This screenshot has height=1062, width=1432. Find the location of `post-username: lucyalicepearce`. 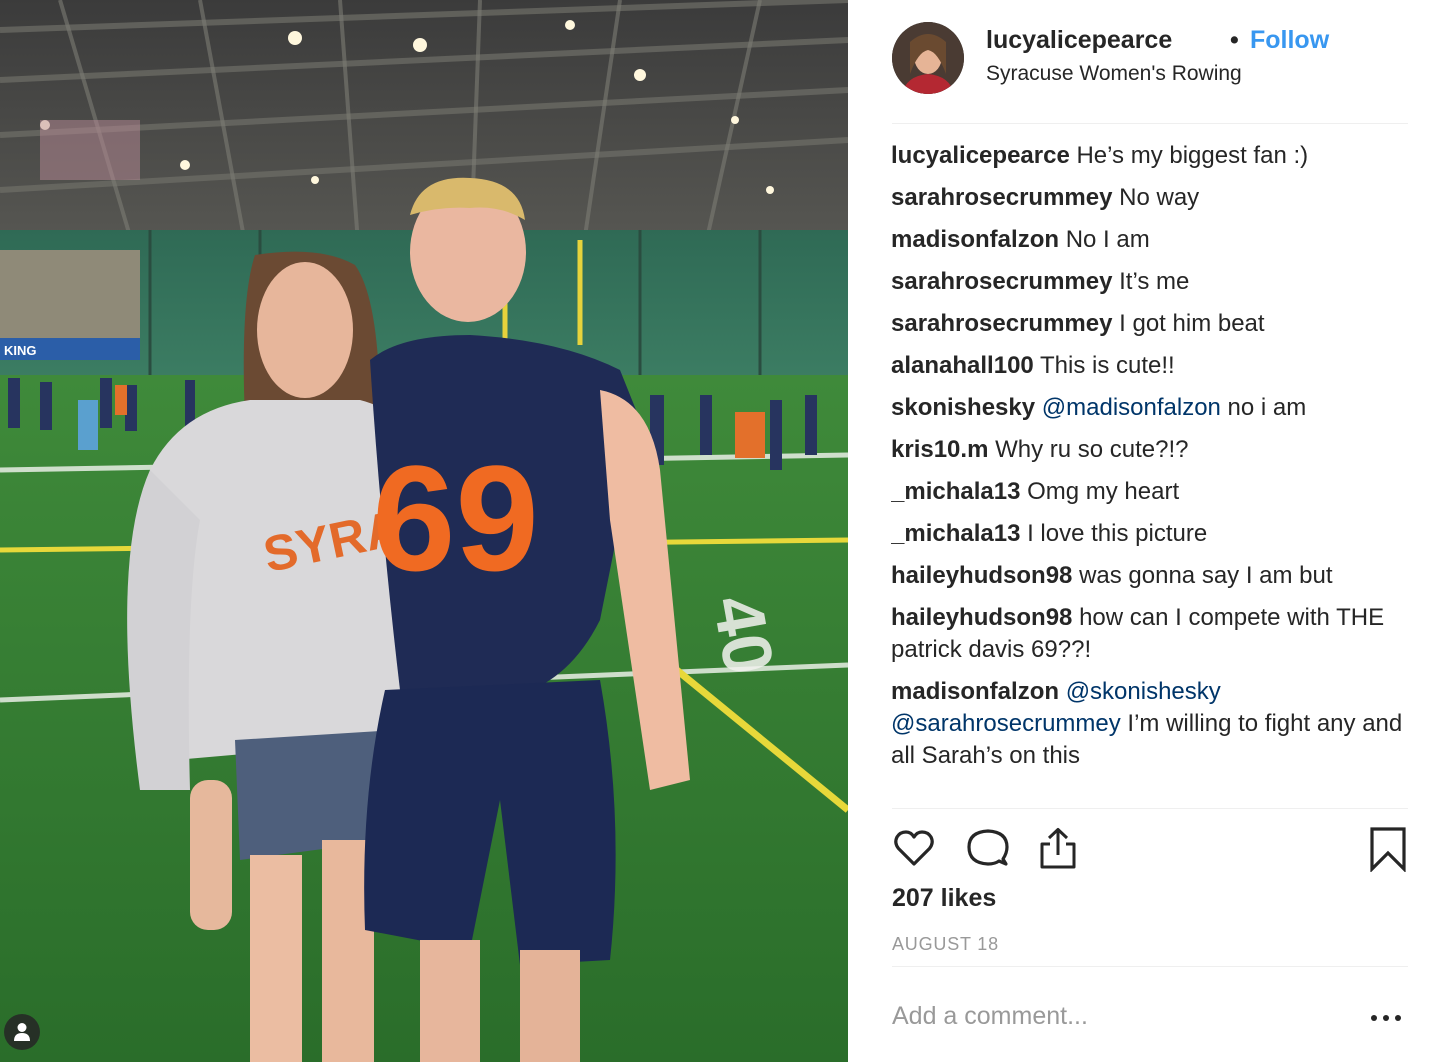

post-username: lucyalicepearce is located at coordinates (1079, 40).